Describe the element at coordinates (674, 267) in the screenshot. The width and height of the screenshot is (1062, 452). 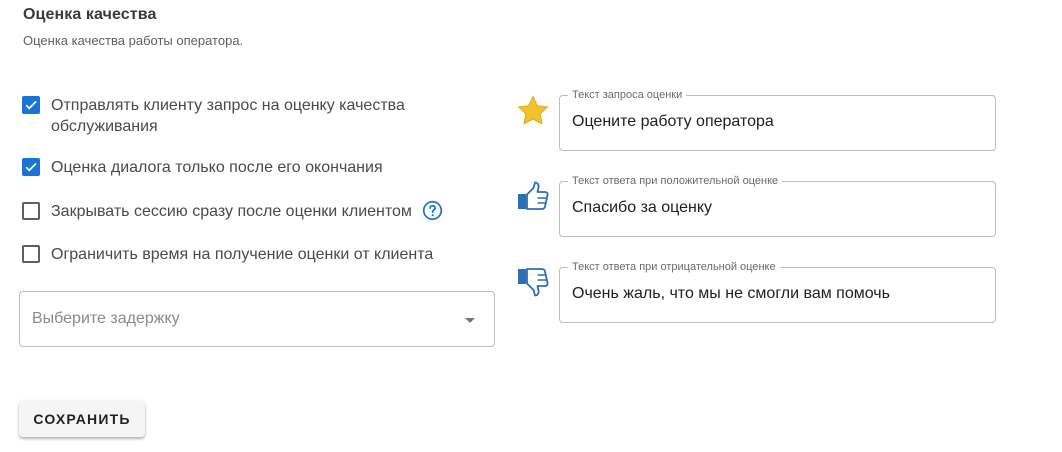
I see `negative-response-label: Текст ответа при отрицательной оценке` at that location.